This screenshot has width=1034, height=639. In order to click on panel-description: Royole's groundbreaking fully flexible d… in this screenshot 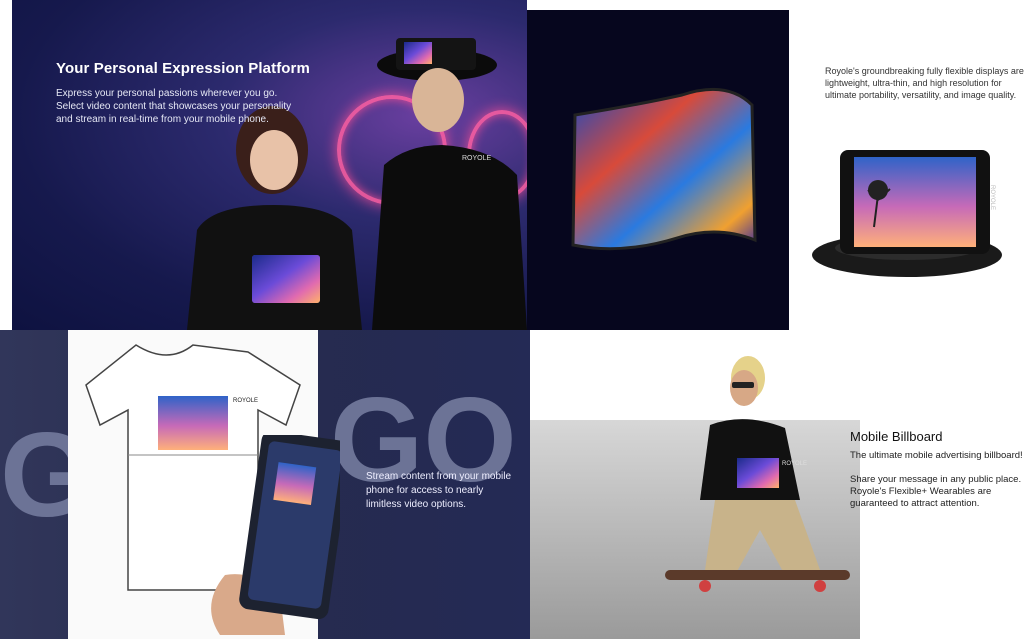, I will do `click(924, 83)`.